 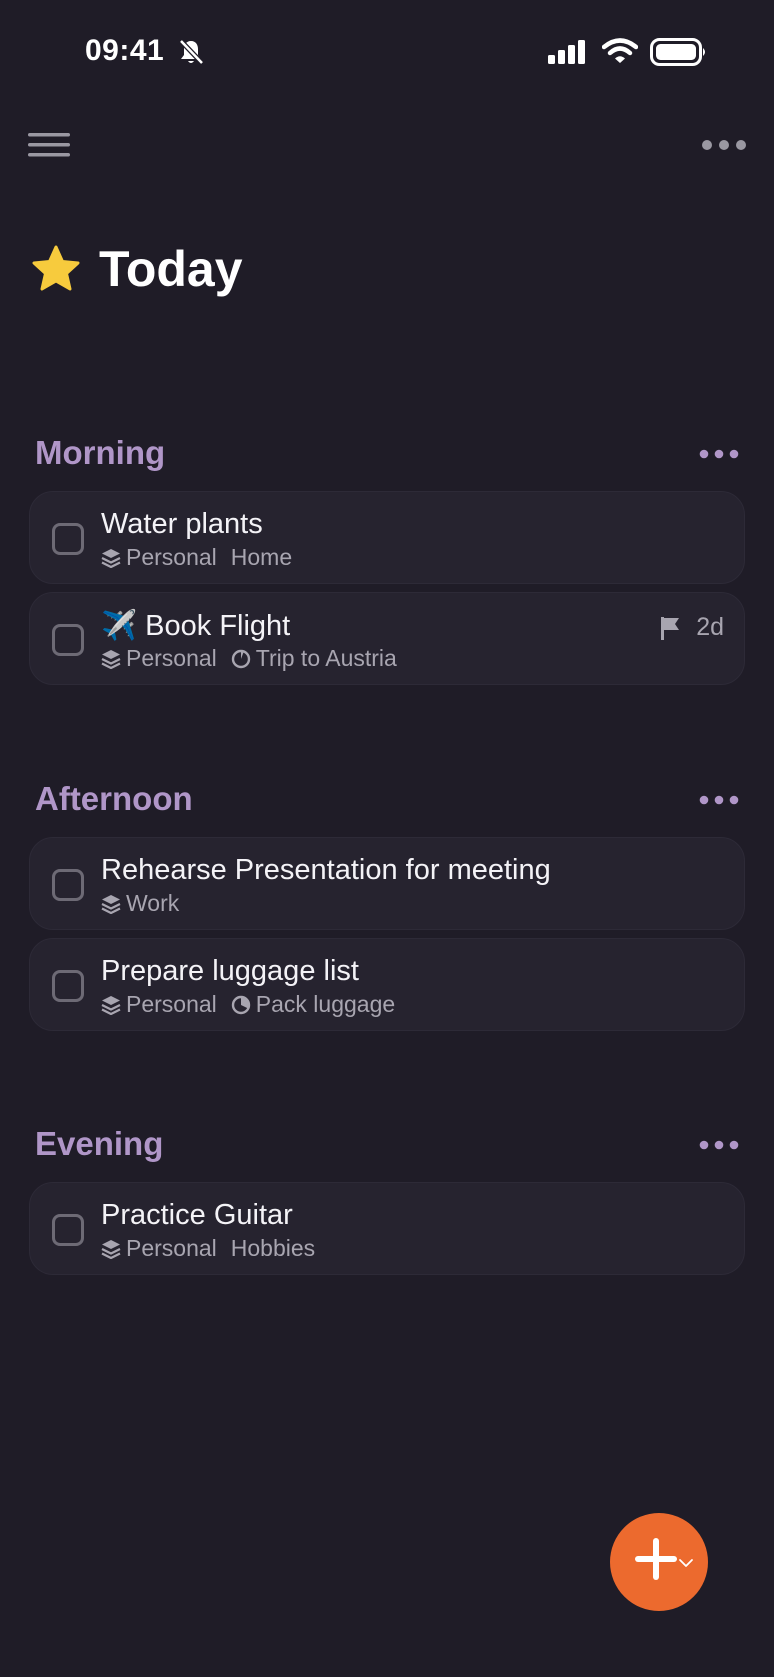 I want to click on page-header: Today, so click(x=137, y=269).